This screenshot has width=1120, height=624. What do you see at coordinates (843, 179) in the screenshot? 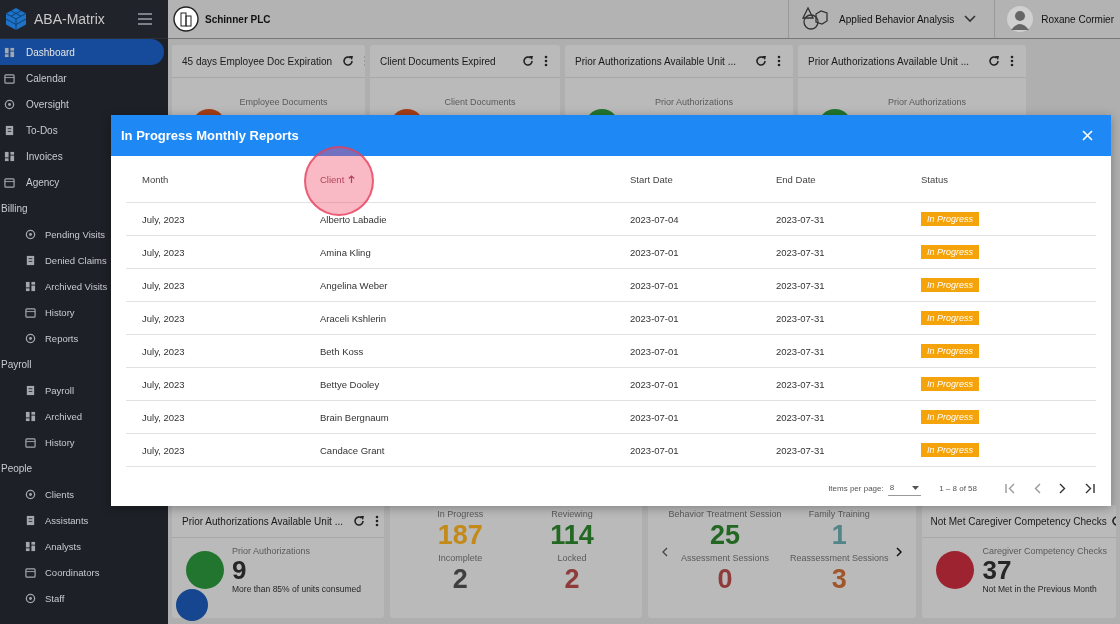
I see `column-header: End Date` at bounding box center [843, 179].